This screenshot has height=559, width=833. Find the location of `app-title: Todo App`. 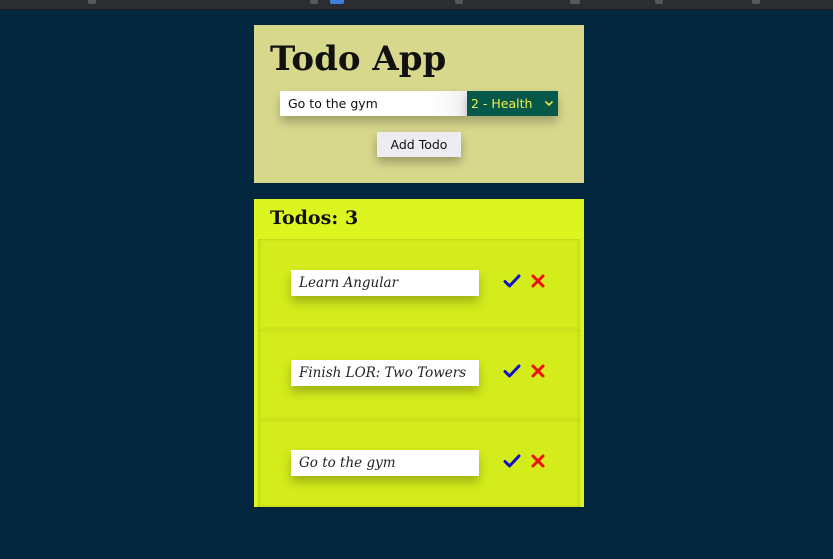

app-title: Todo App is located at coordinates (358, 59).